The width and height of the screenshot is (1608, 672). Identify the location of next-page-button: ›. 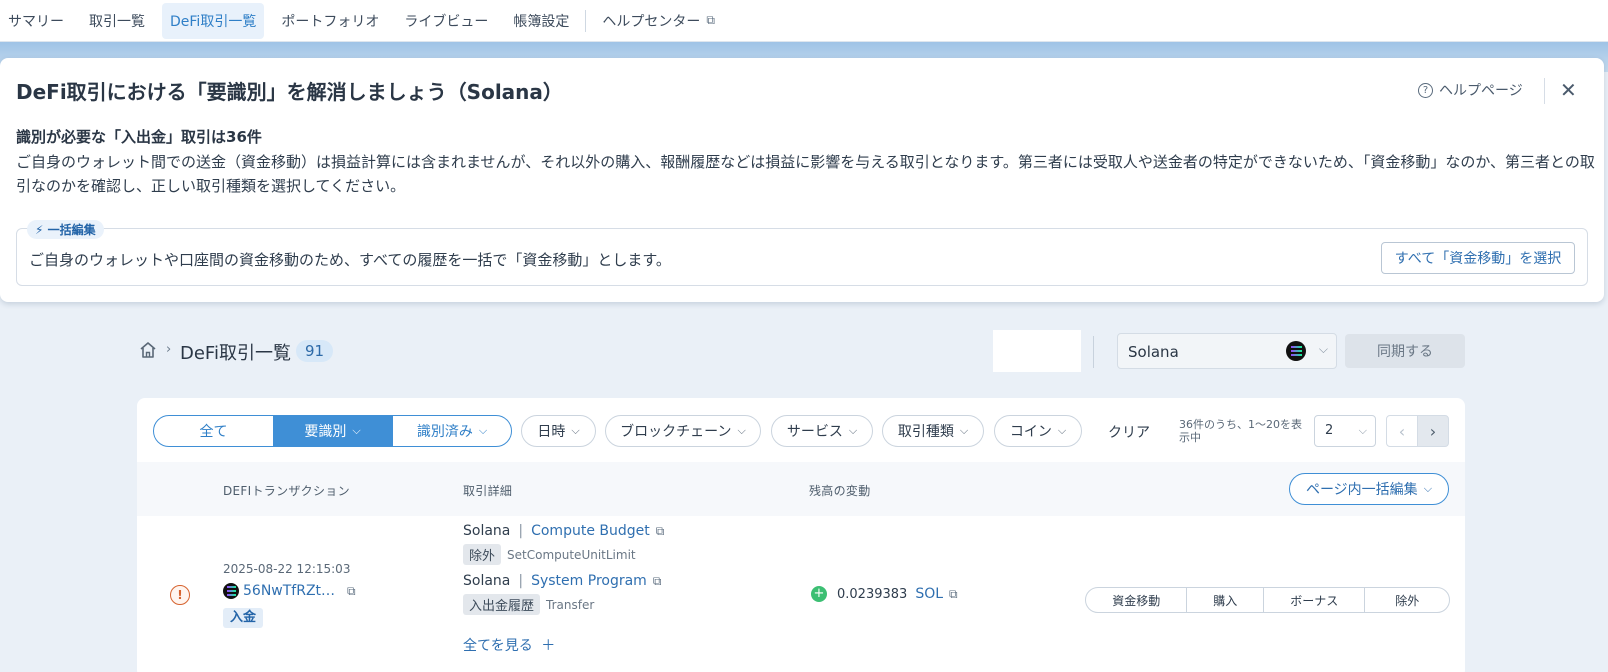
(1433, 431).